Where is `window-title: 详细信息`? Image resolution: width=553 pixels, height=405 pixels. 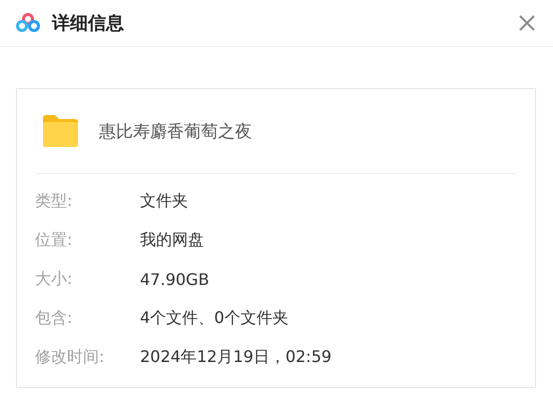
window-title: 详细信息 is located at coordinates (88, 23).